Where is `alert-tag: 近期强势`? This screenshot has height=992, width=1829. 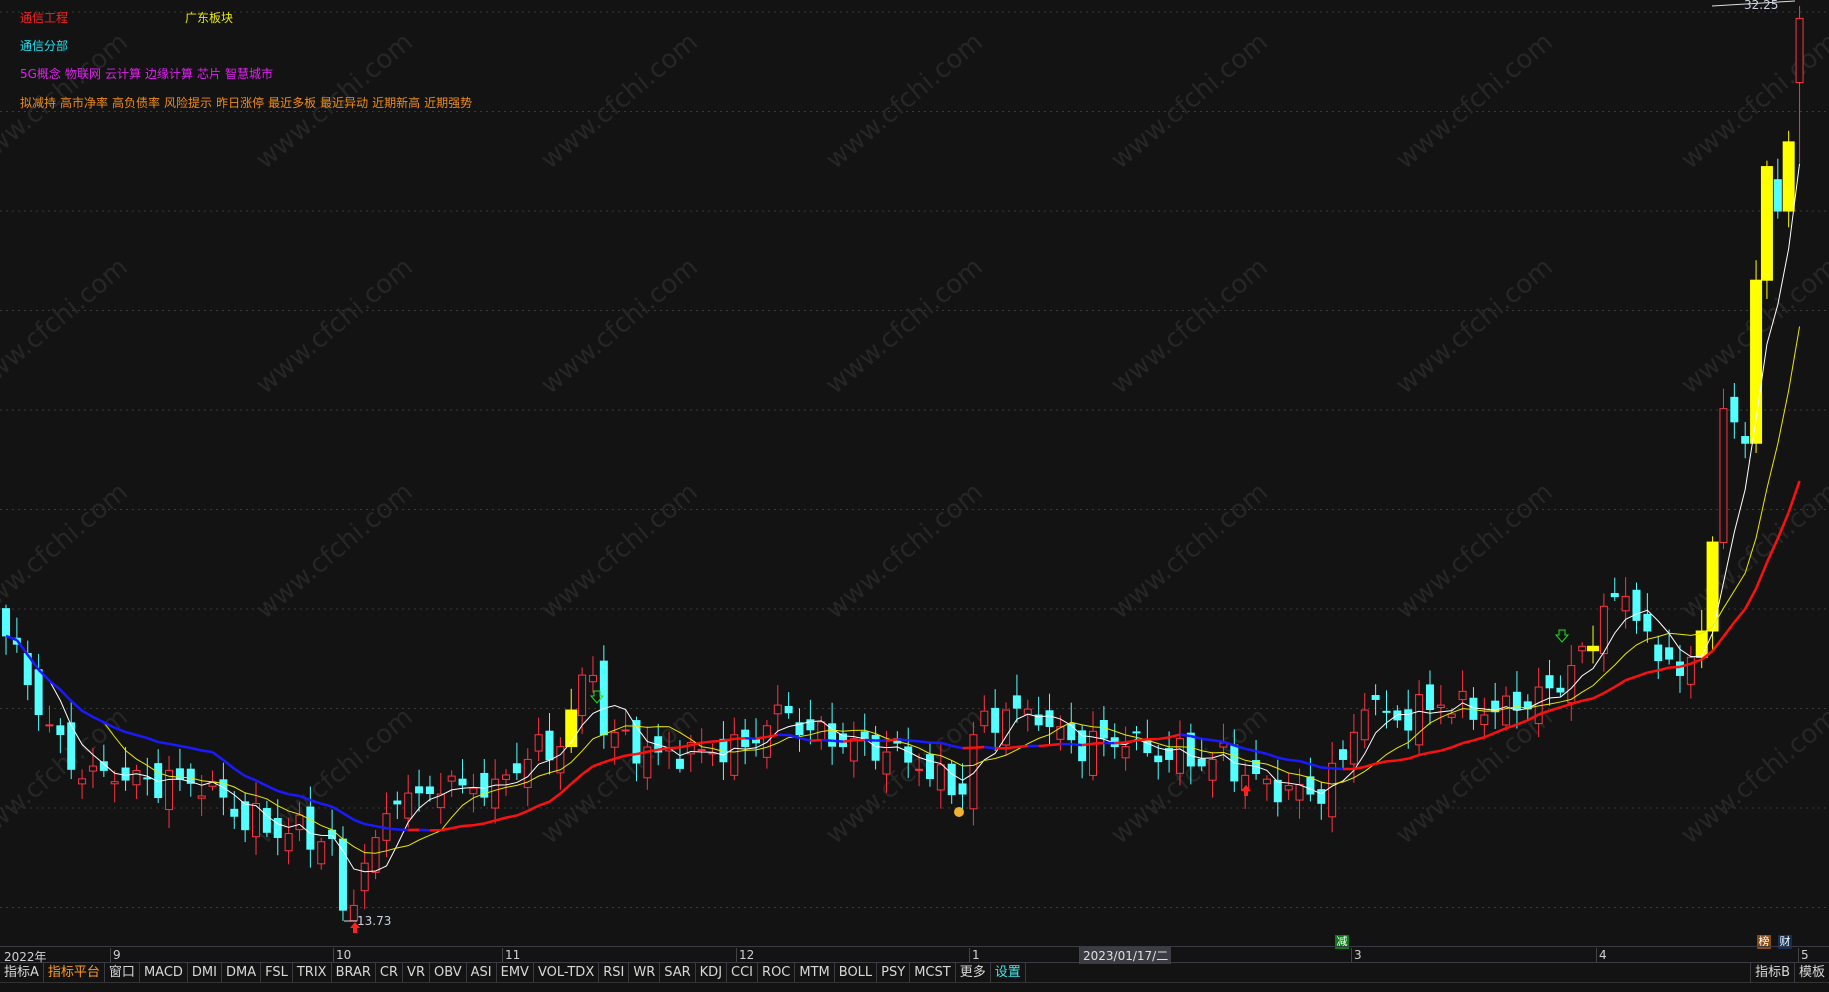
alert-tag: 近期强势 is located at coordinates (448, 103).